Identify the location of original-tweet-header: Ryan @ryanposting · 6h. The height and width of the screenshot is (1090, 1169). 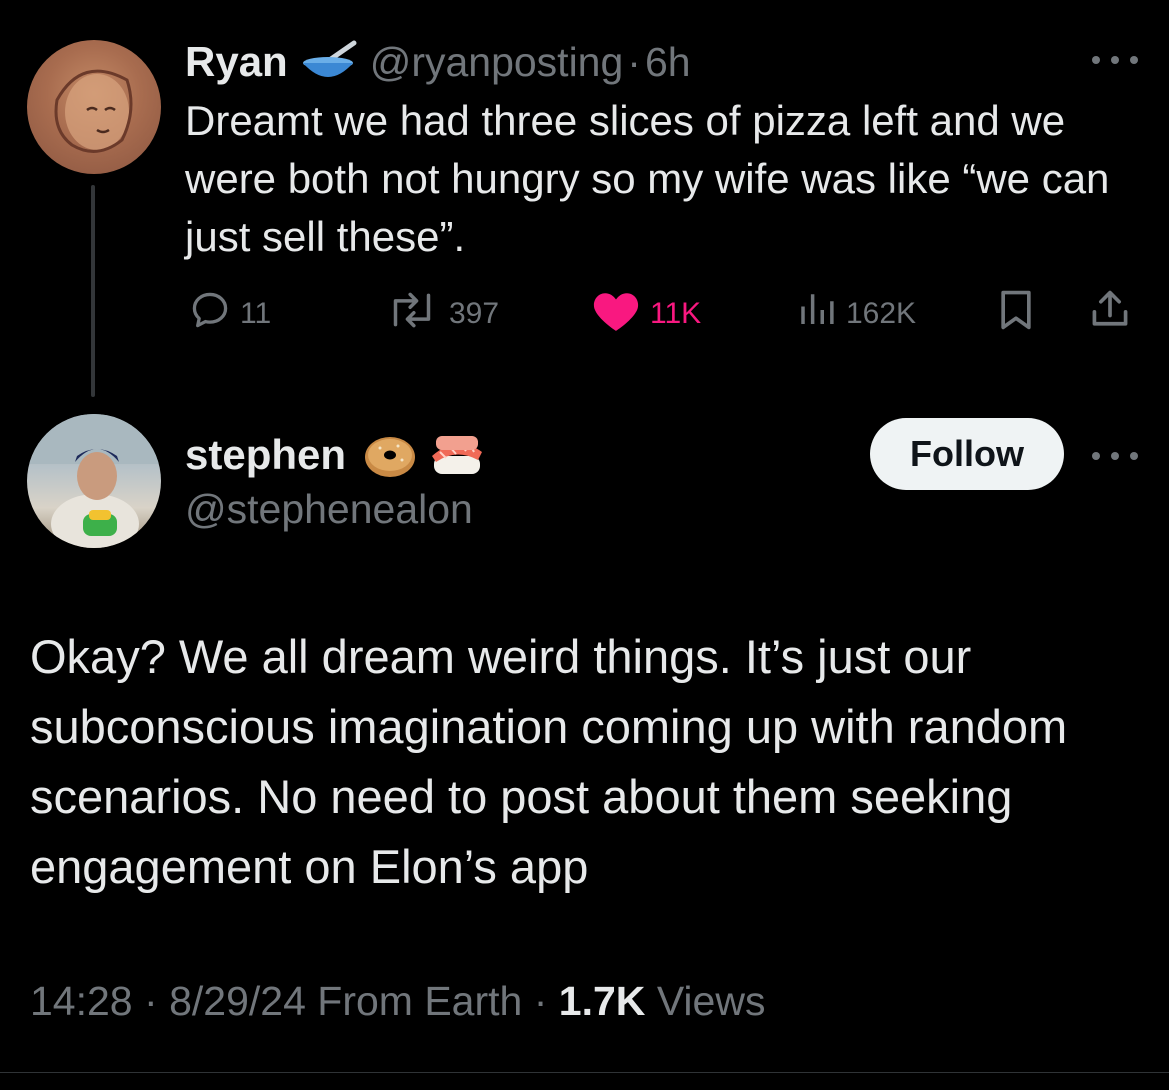
(438, 62).